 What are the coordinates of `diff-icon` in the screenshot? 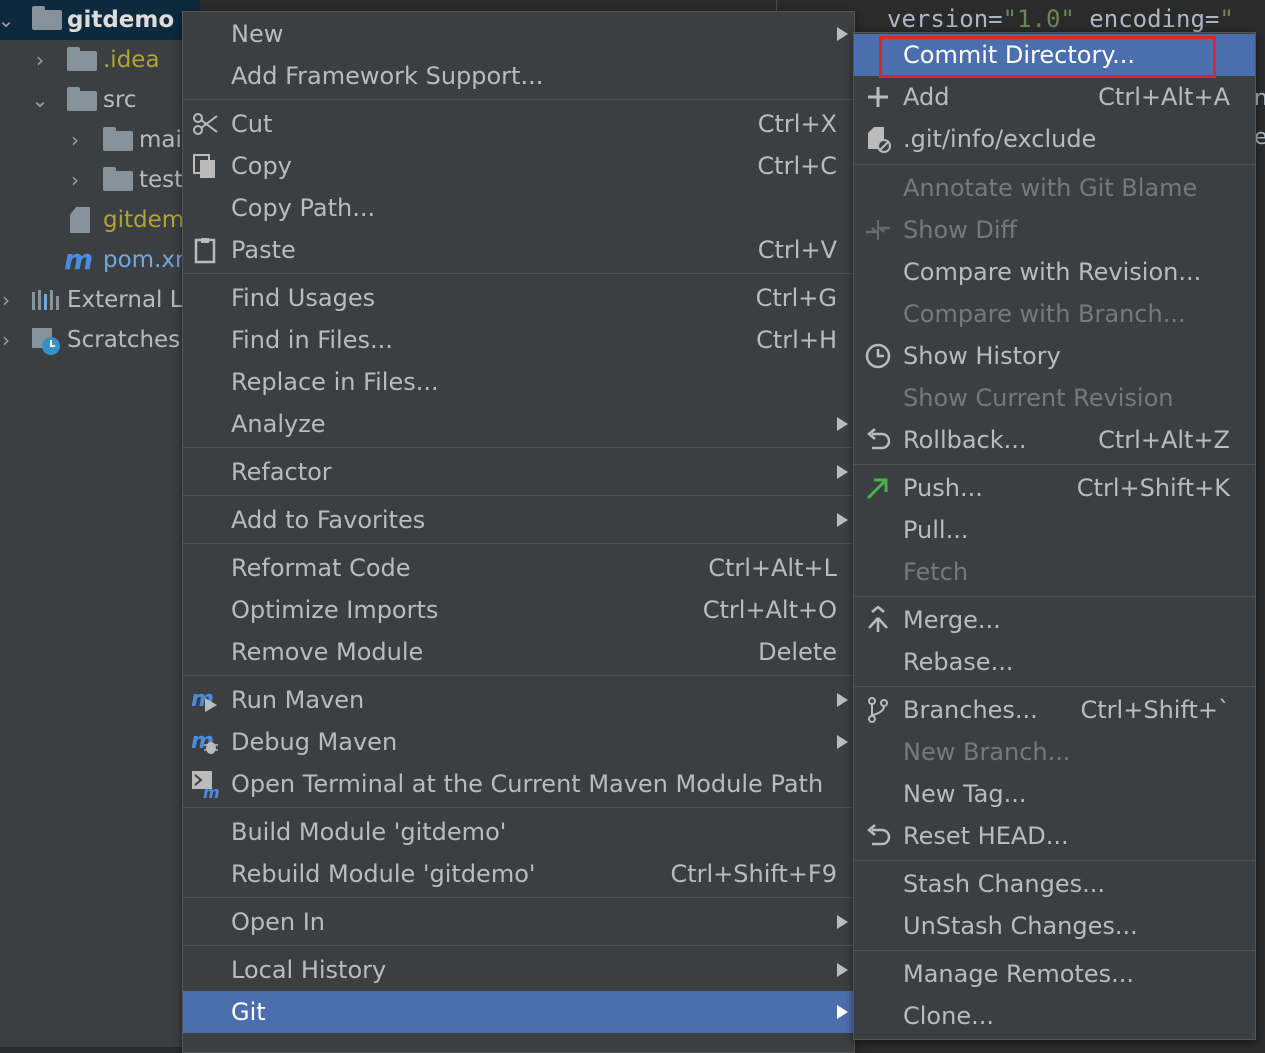 It's located at (878, 230).